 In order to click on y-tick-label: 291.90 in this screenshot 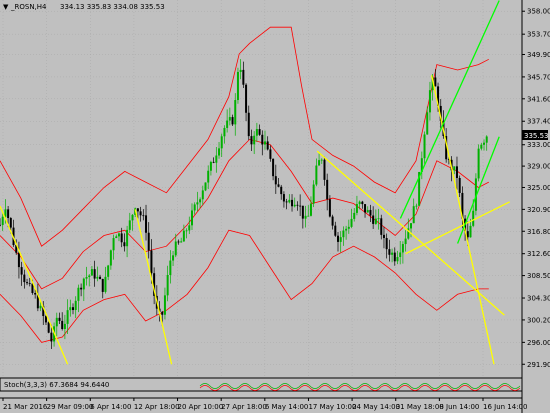, I will do `click(538, 365)`.